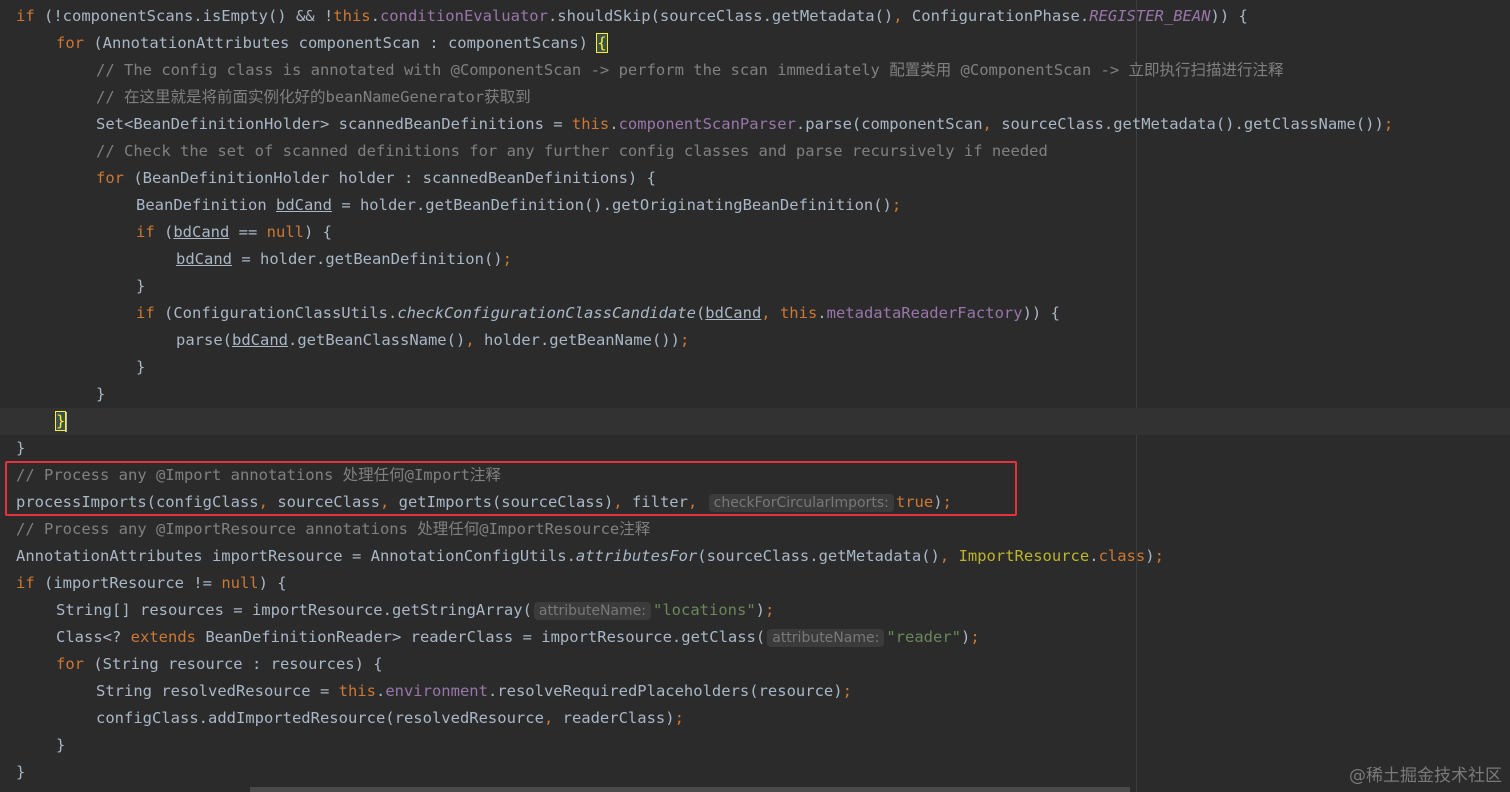 Image resolution: width=1510 pixels, height=792 pixels. What do you see at coordinates (704, 610) in the screenshot?
I see `string-literal: "locations"` at bounding box center [704, 610].